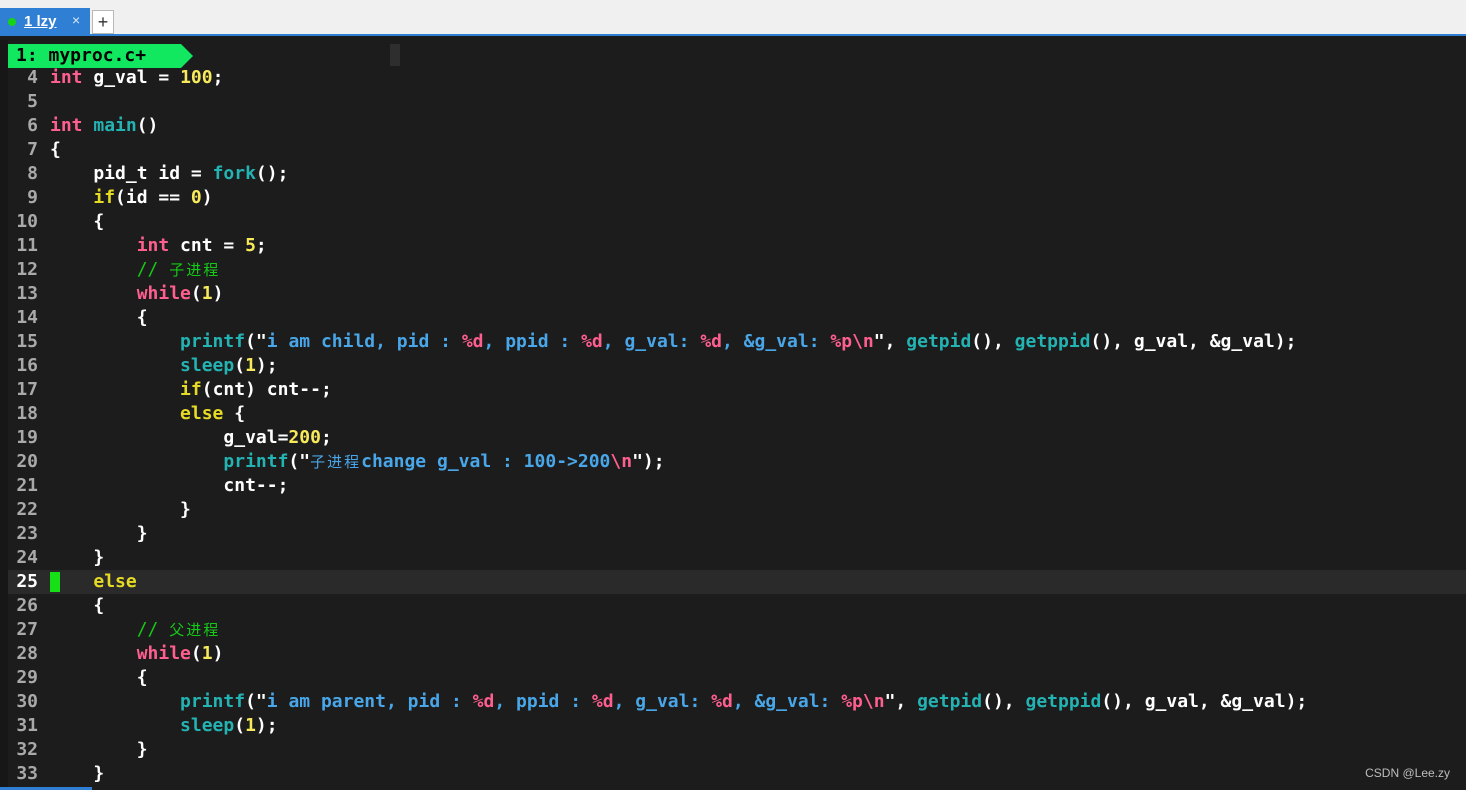  I want to click on line-code: cnt--;, so click(169, 486).